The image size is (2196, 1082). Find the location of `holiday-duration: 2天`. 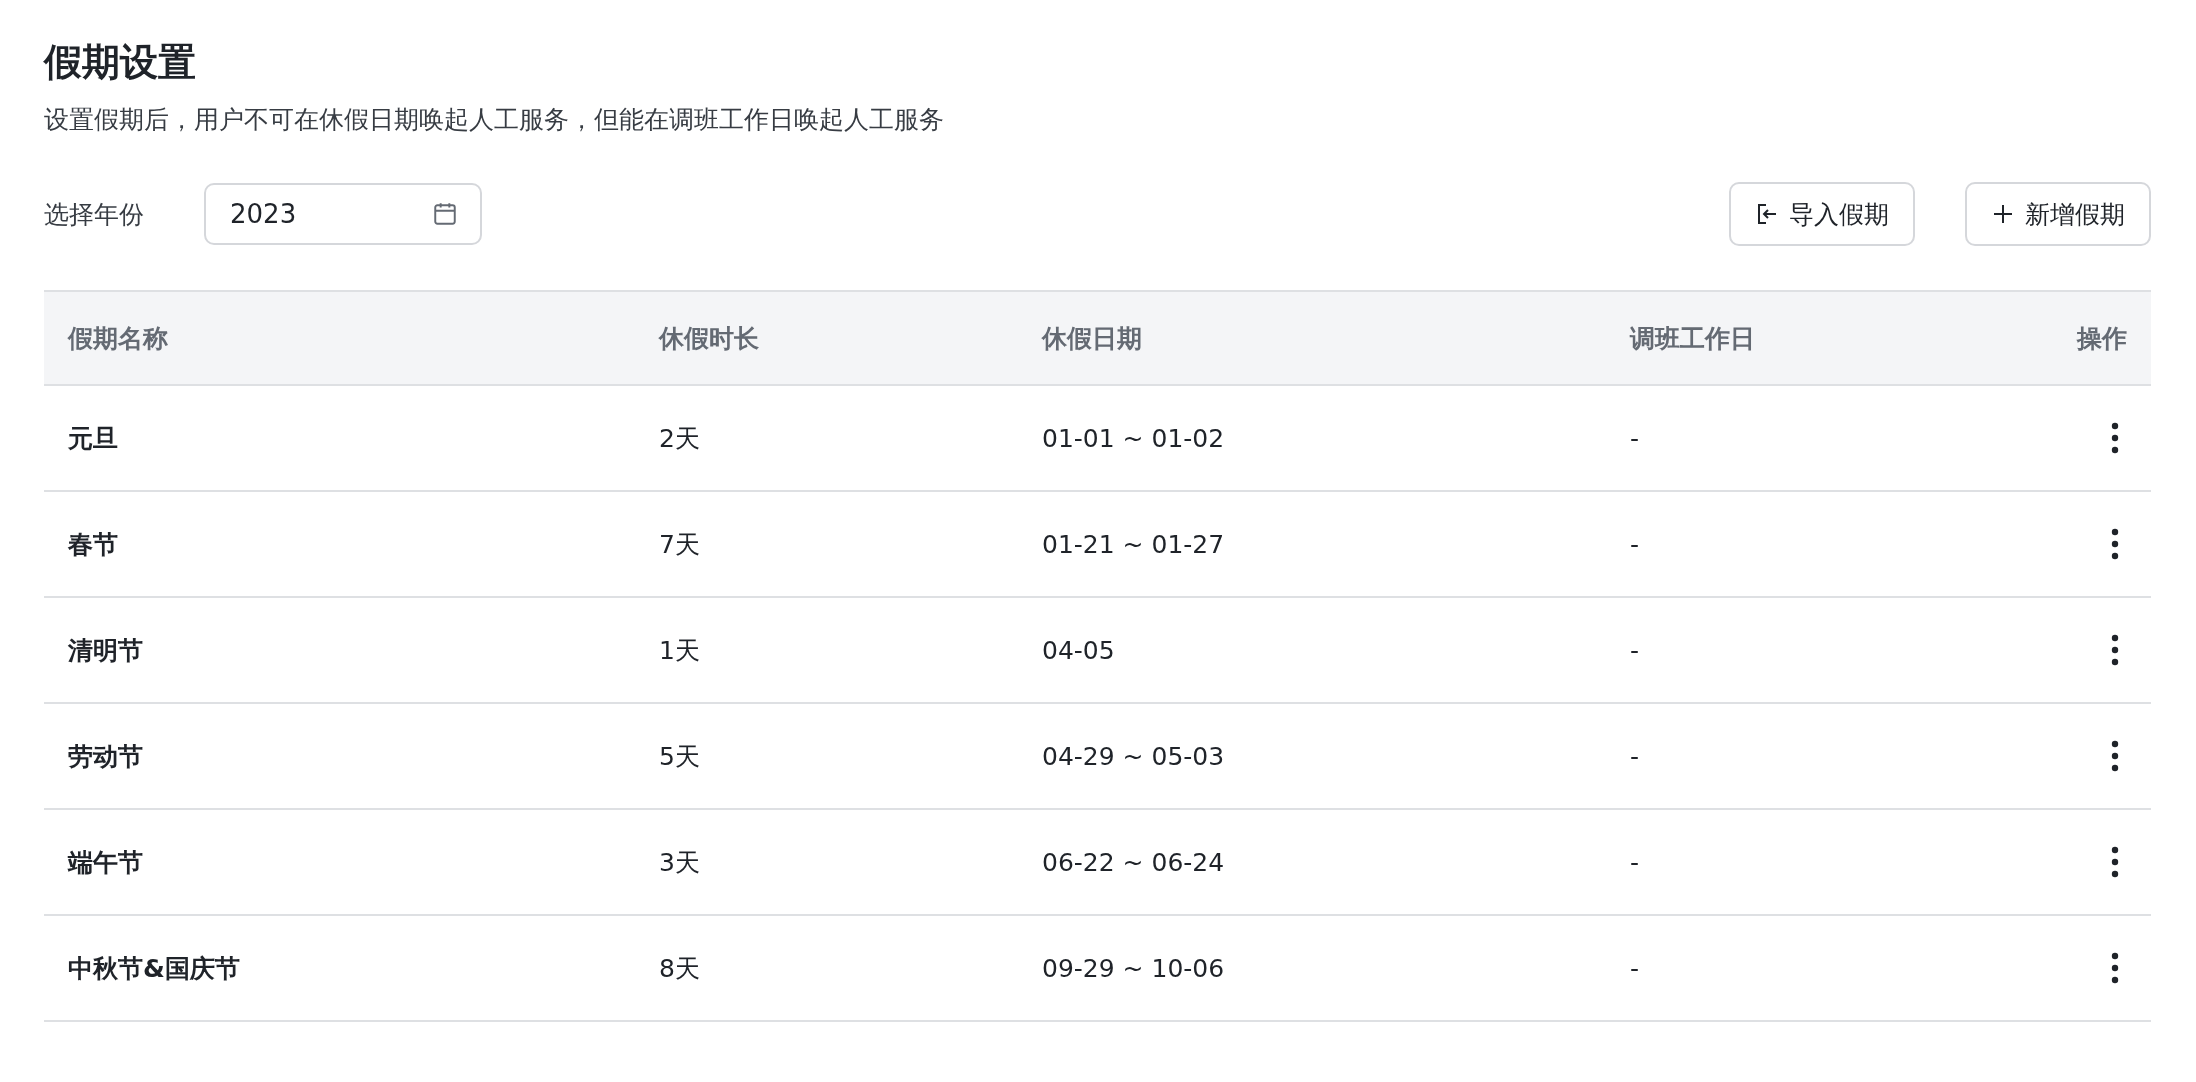

holiday-duration: 2天 is located at coordinates (679, 438).